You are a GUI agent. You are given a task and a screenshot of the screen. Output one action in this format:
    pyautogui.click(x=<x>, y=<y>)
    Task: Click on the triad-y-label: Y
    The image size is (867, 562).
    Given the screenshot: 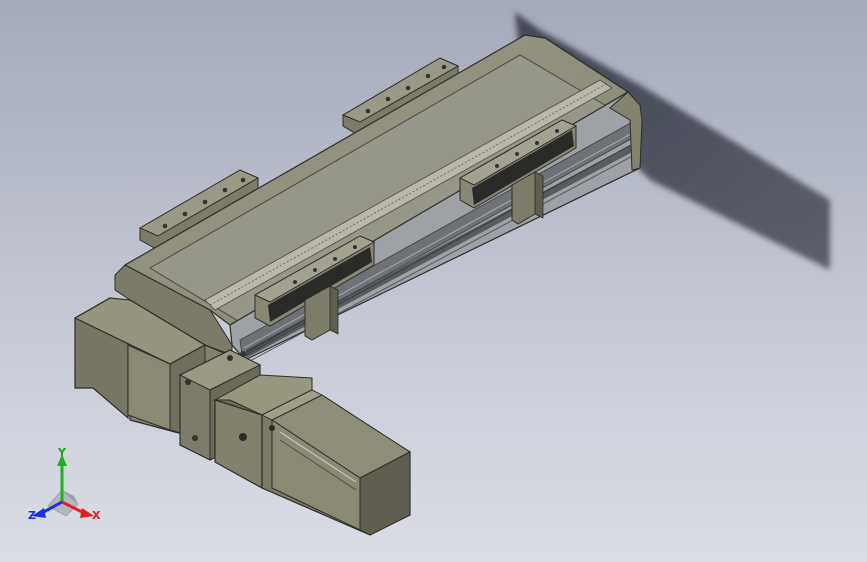 What is the action you would take?
    pyautogui.click(x=62, y=452)
    